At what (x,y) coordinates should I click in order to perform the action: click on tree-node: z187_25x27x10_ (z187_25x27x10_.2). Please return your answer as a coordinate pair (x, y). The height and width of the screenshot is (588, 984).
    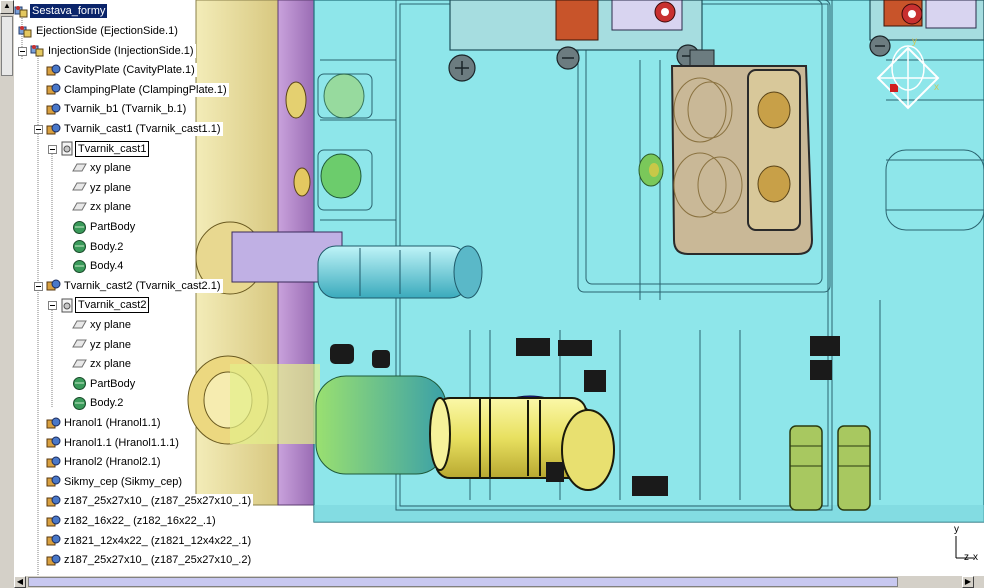
    Looking at the image, I should click on (150, 560).